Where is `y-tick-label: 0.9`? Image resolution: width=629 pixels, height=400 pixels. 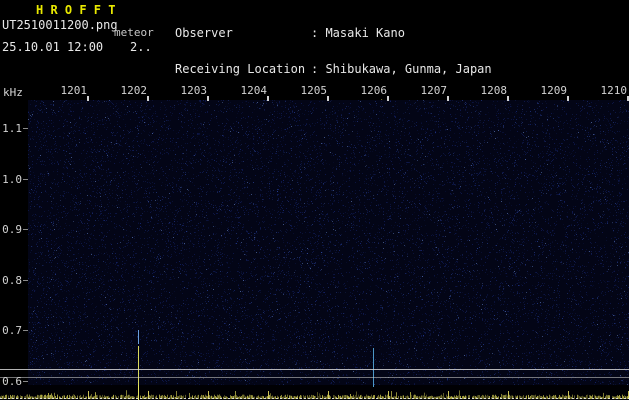 y-tick-label: 0.9 is located at coordinates (12, 229).